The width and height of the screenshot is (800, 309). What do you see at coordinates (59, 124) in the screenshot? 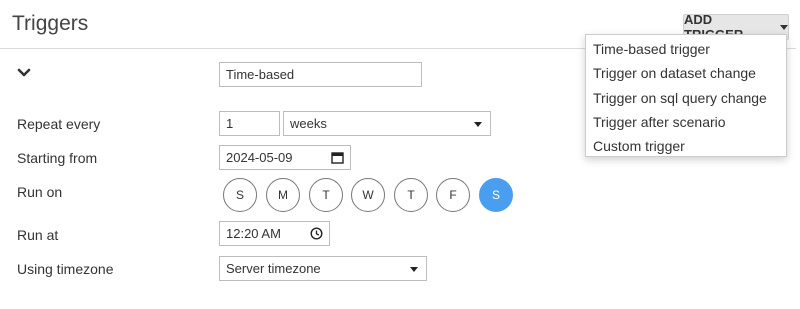
I see `repeat-every-label: Repeat every` at bounding box center [59, 124].